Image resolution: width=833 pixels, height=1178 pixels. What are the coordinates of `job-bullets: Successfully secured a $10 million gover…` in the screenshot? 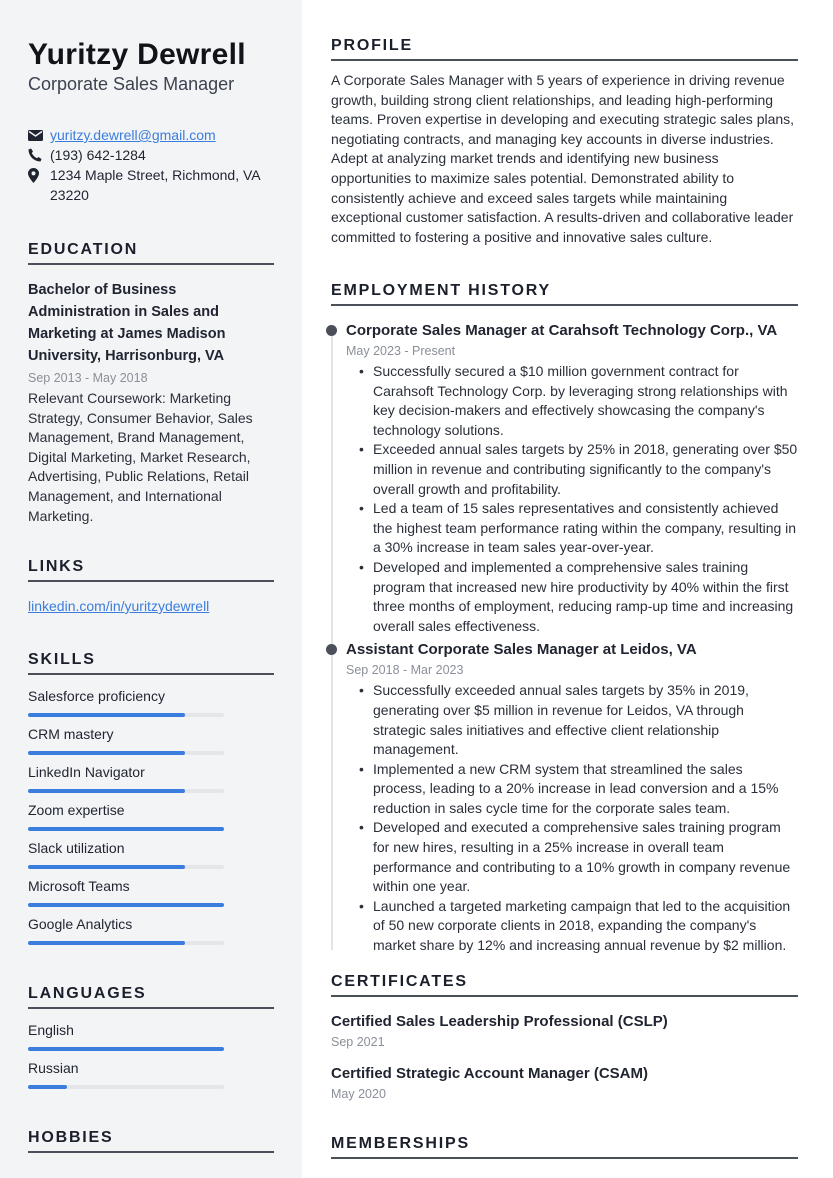 It's located at (572, 499).